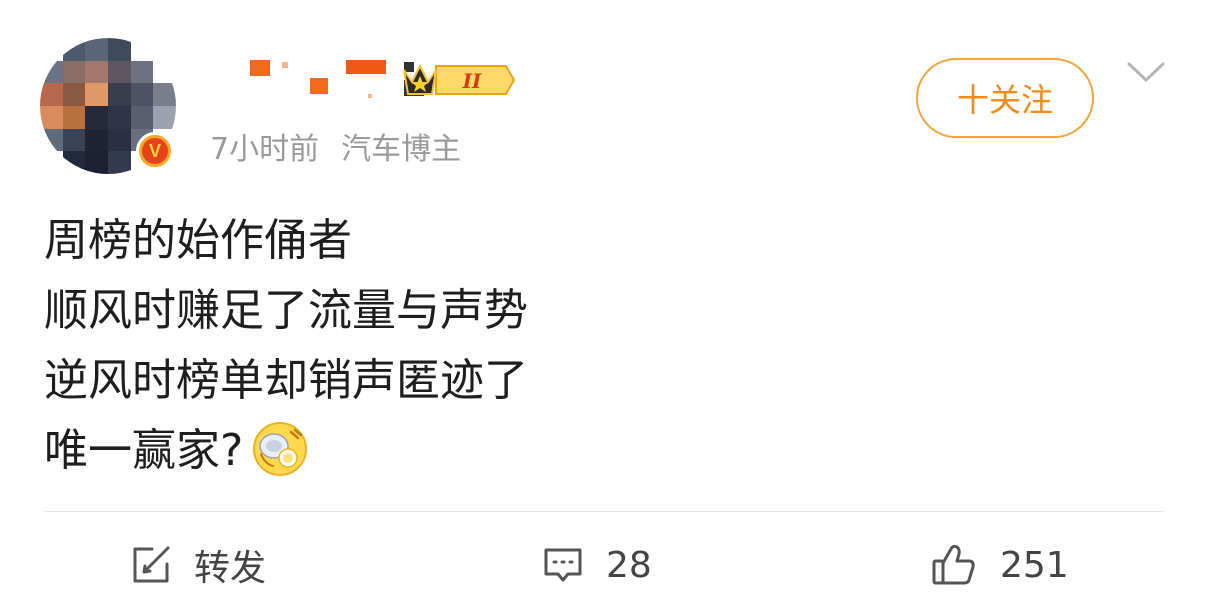 This screenshot has height=614, width=1206. I want to click on content-line: 逆风时榜单却销声匿迹了, so click(286, 380).